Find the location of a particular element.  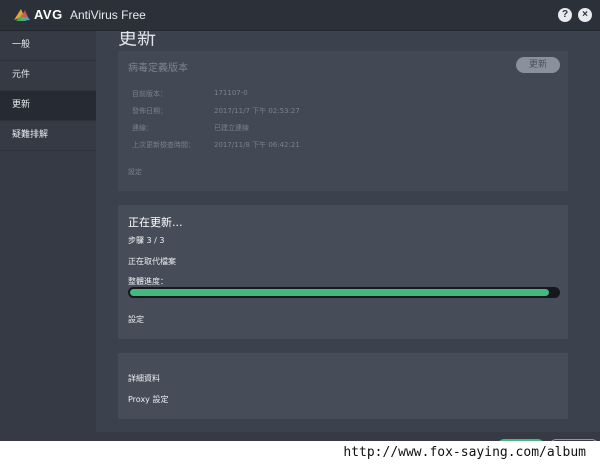

step-text: 步驟 3 / 3 is located at coordinates (146, 240).